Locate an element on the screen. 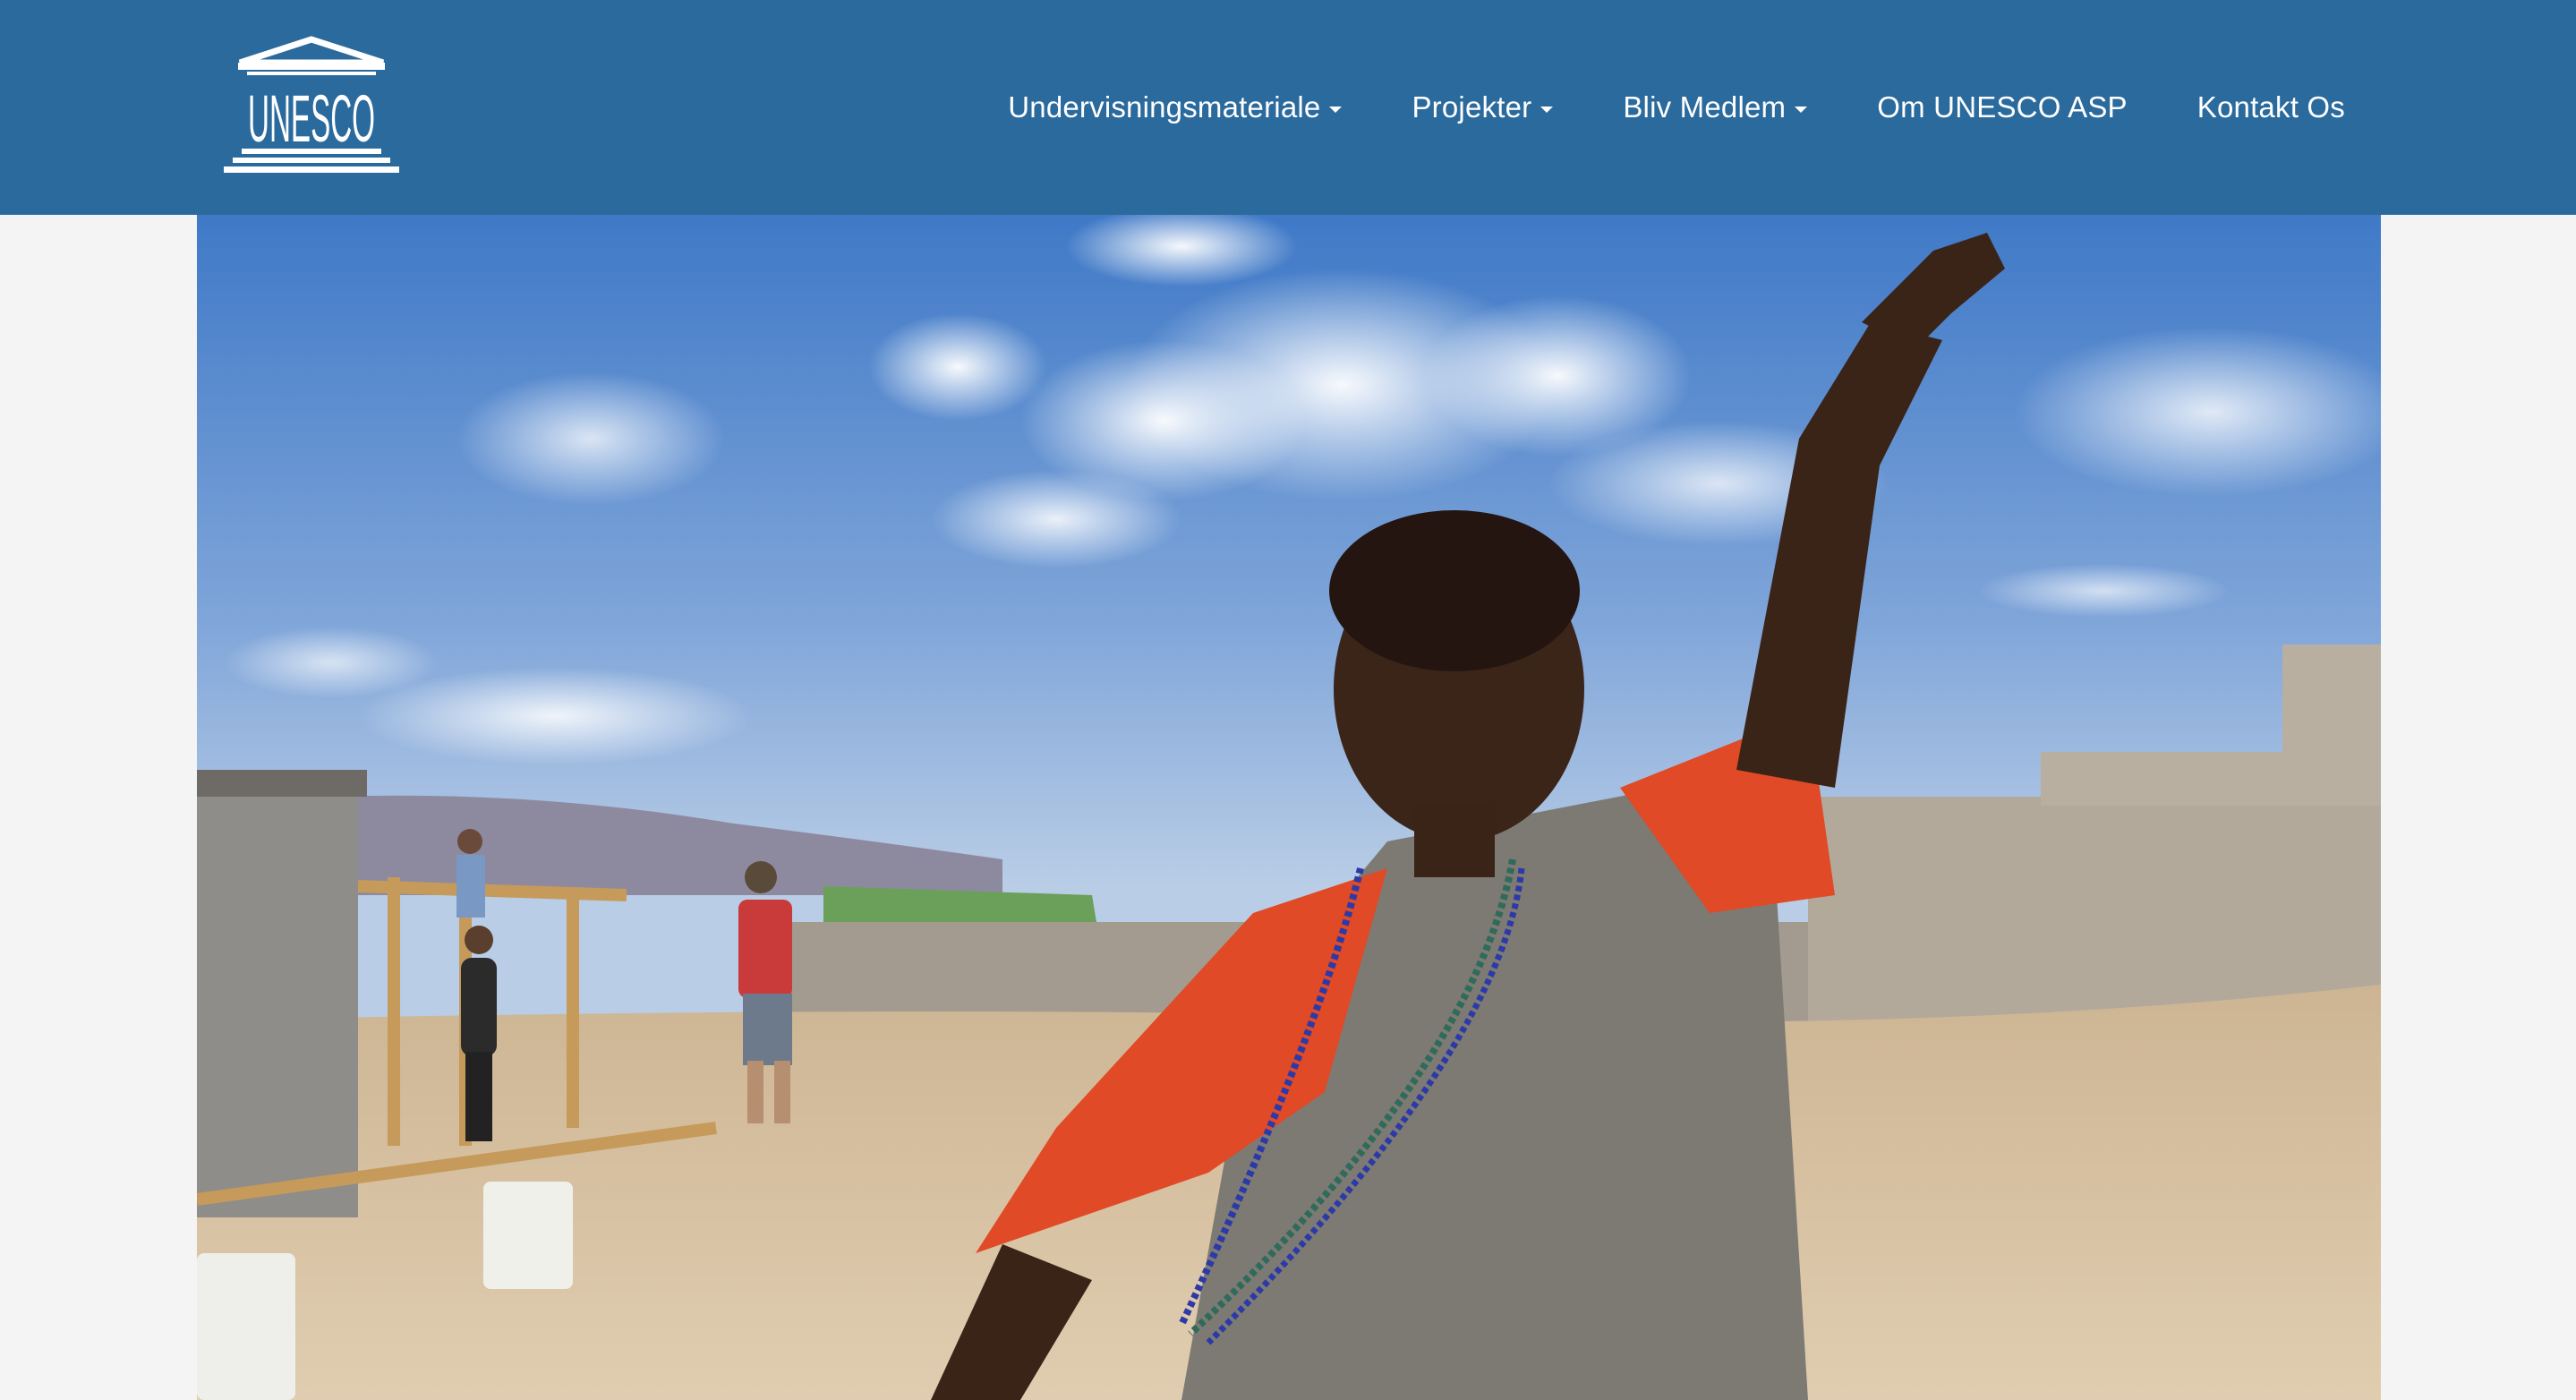 This screenshot has width=2576, height=1400. nav-item-om-unesco-asp: Om UNESCO ASP is located at coordinates (2002, 107).